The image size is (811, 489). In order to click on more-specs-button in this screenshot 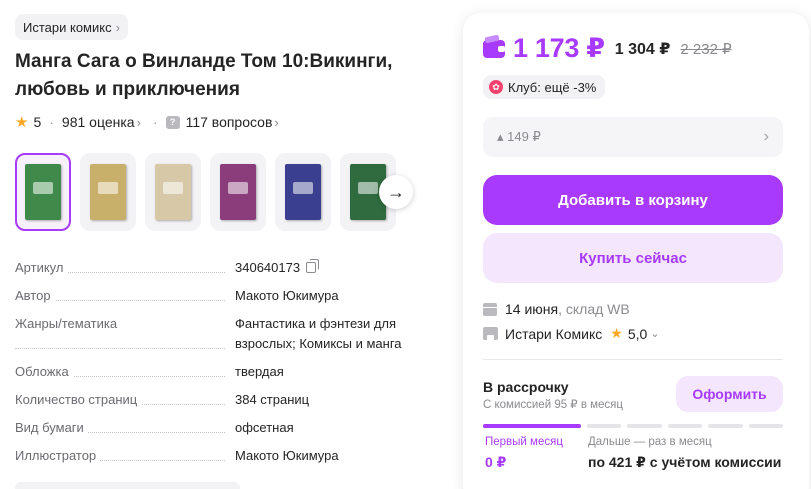, I will do `click(127, 485)`.